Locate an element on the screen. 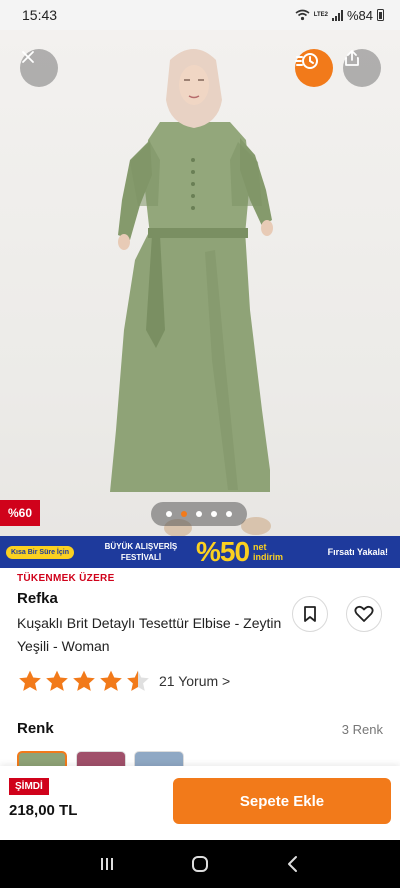 Image resolution: width=400 pixels, height=888 pixels. hand-left is located at coordinates (124, 242).